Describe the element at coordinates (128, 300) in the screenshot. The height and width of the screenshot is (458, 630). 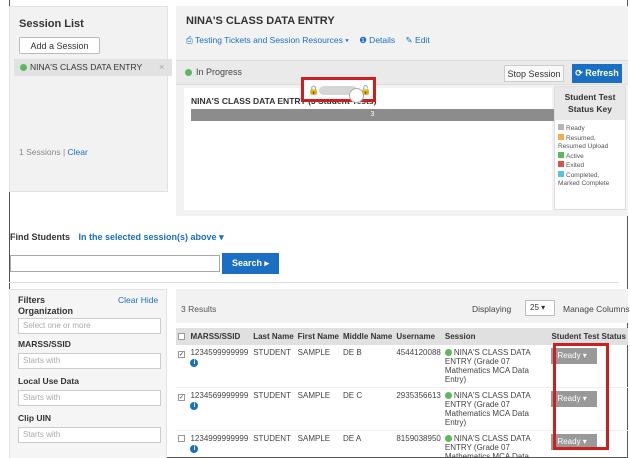
I see `clear-filters-link: Clear` at that location.